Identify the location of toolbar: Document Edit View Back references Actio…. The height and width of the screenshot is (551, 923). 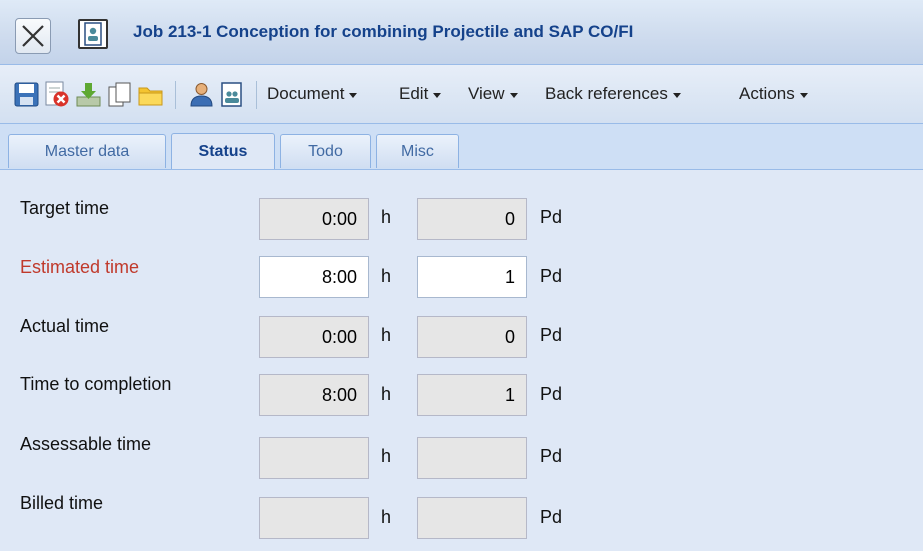
(461, 94).